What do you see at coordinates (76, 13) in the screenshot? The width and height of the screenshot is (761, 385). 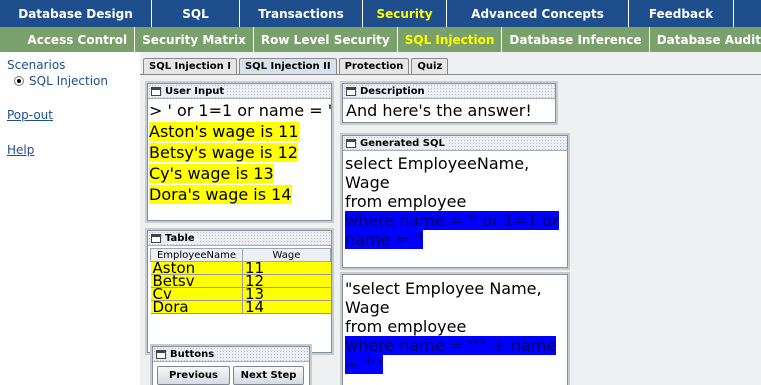 I see `top-nav-database-design: Database Design` at bounding box center [76, 13].